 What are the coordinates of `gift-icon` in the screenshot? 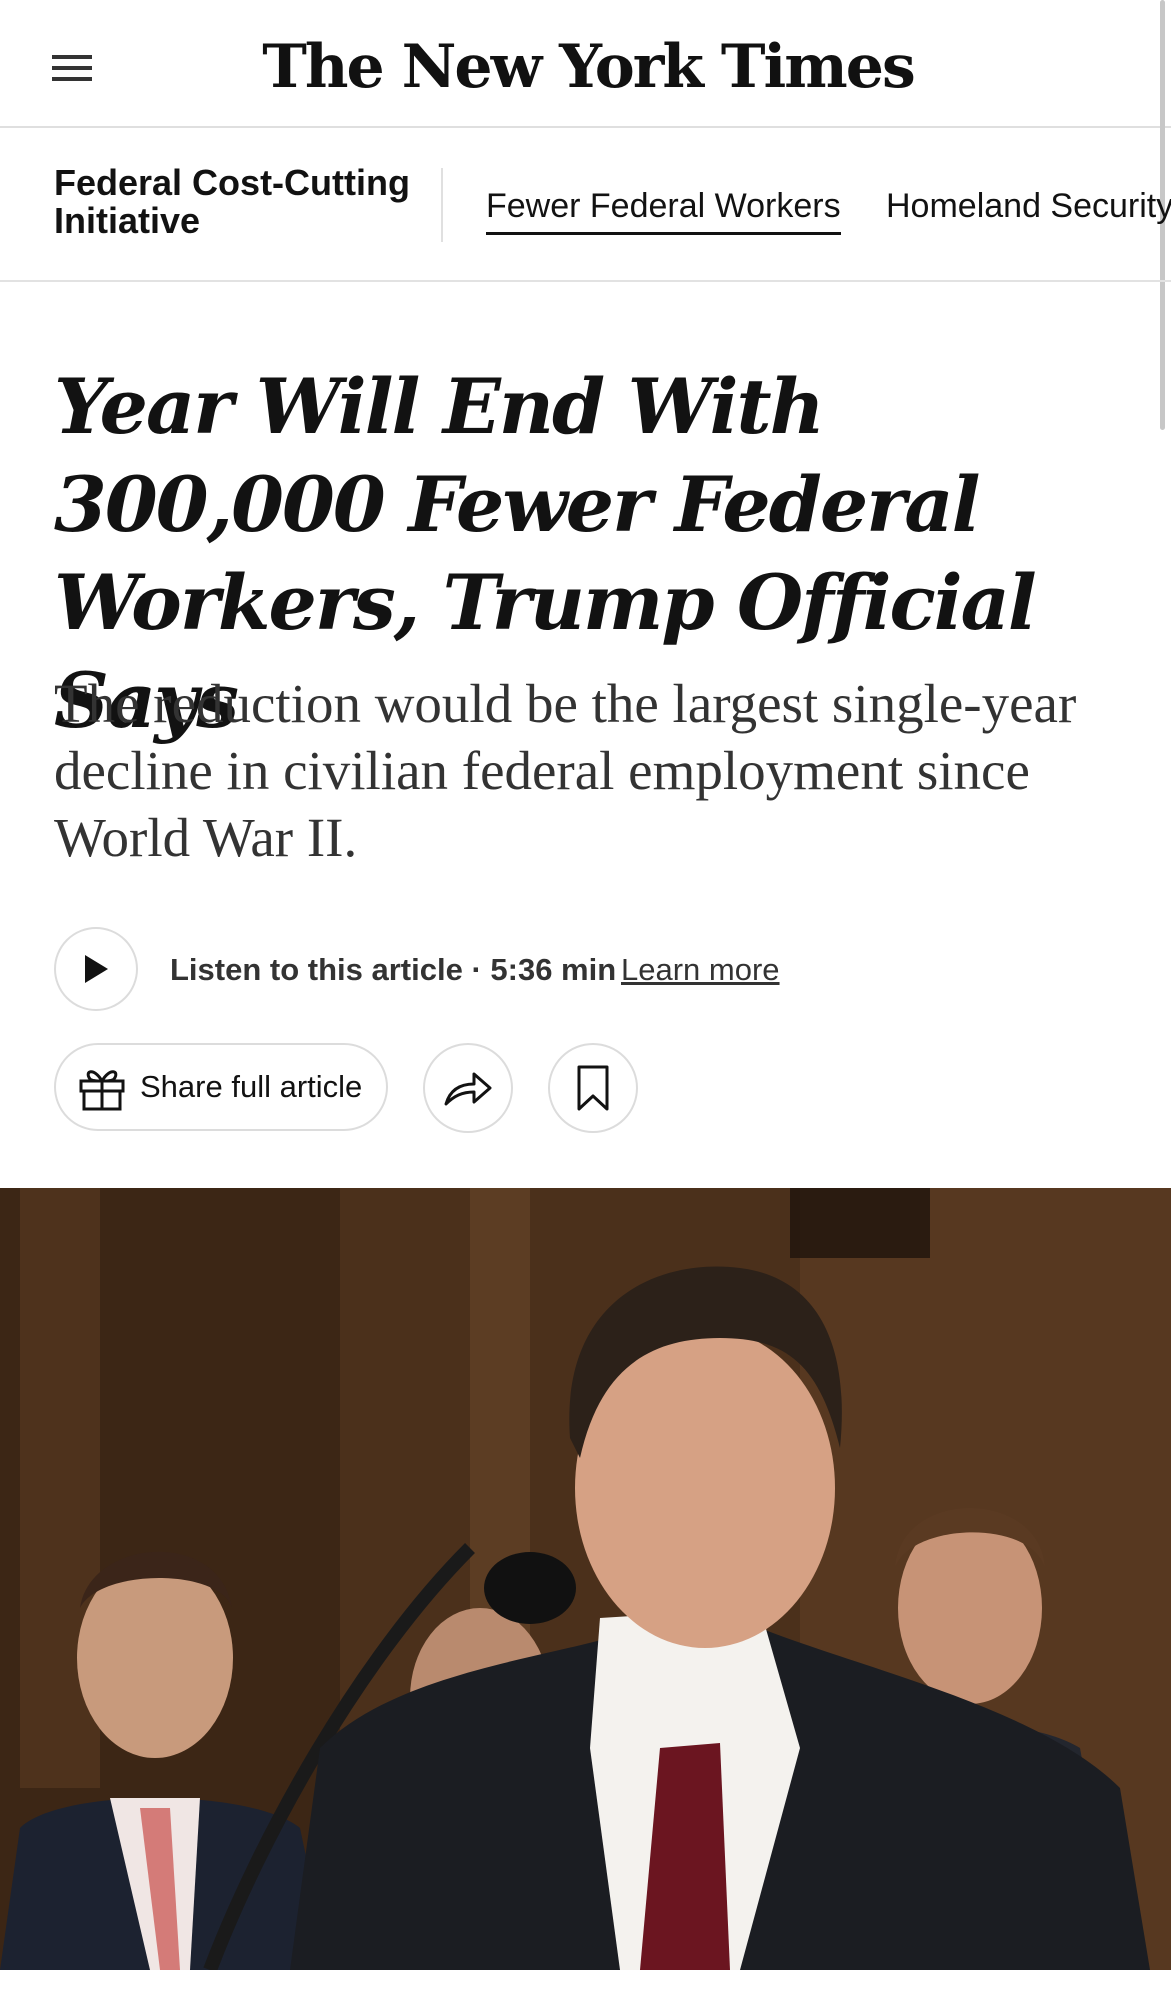 It's located at (102, 1090).